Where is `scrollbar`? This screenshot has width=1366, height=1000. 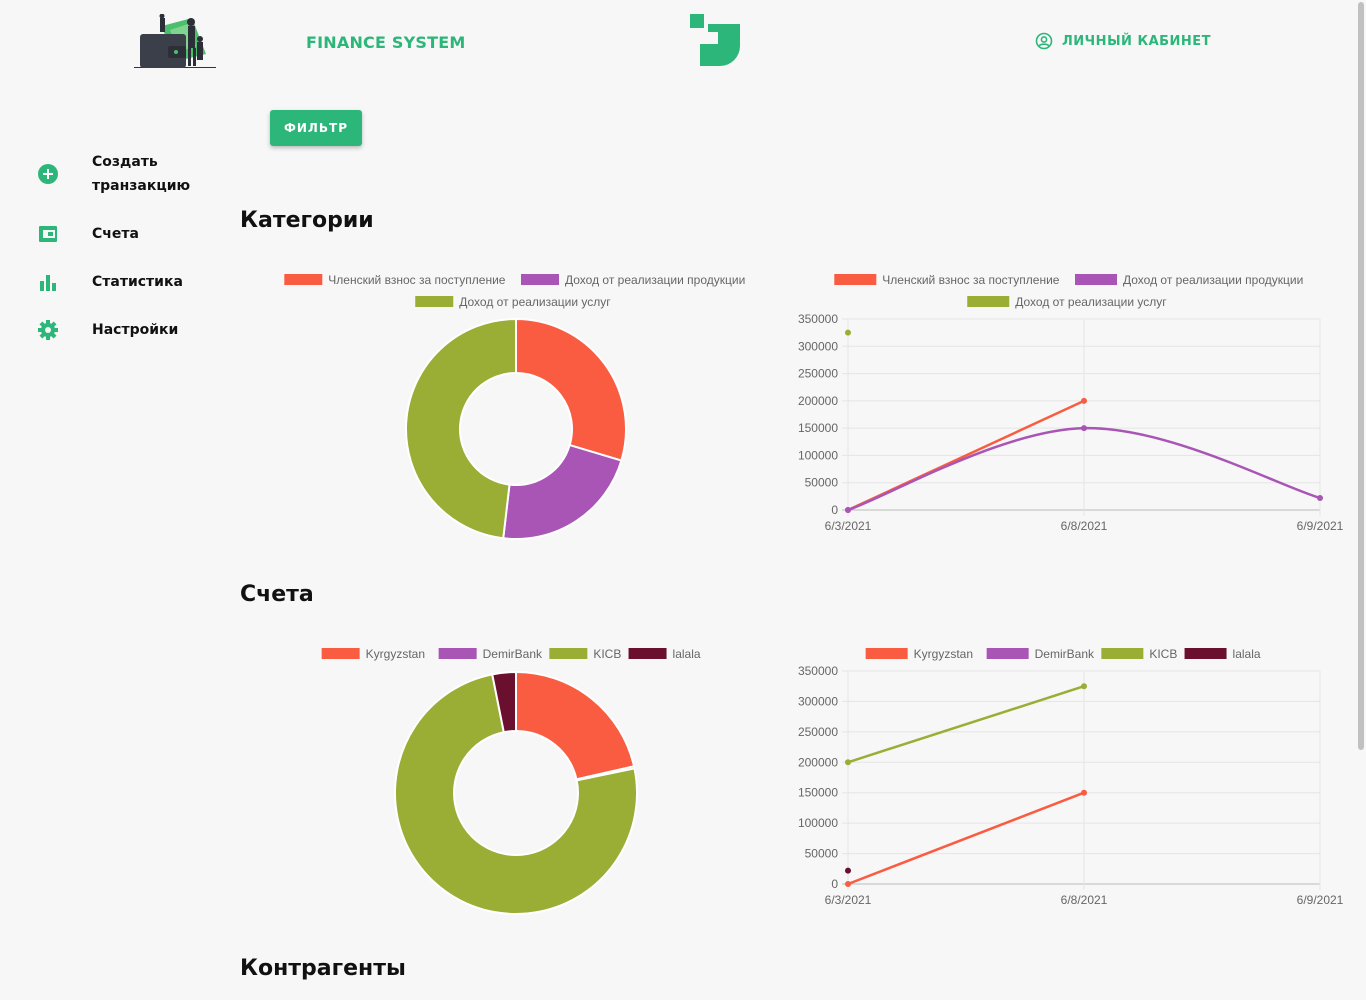
scrollbar is located at coordinates (1361, 376).